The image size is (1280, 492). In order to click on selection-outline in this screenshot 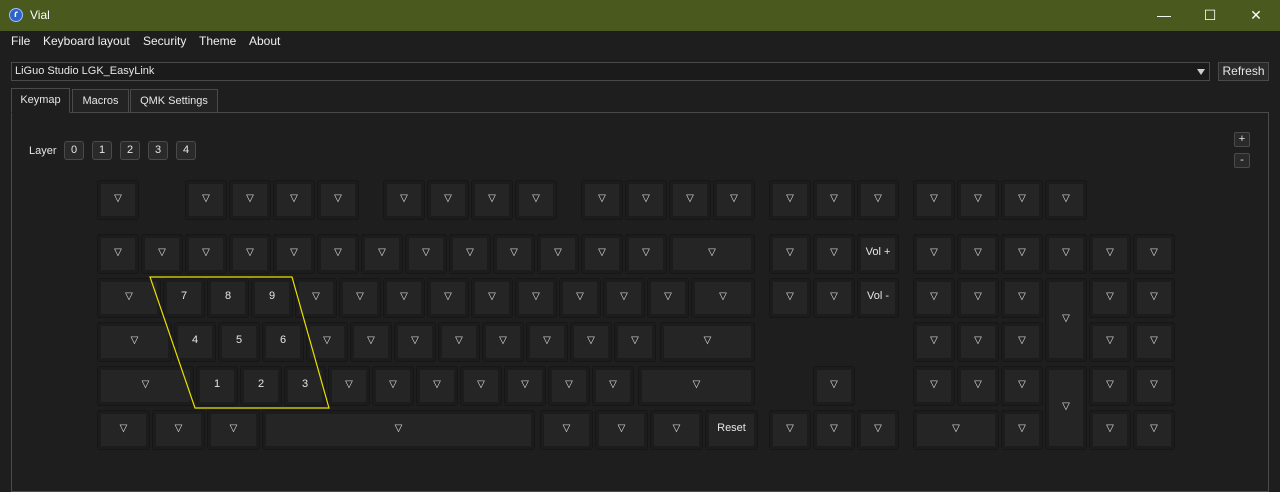, I will do `click(239, 342)`.